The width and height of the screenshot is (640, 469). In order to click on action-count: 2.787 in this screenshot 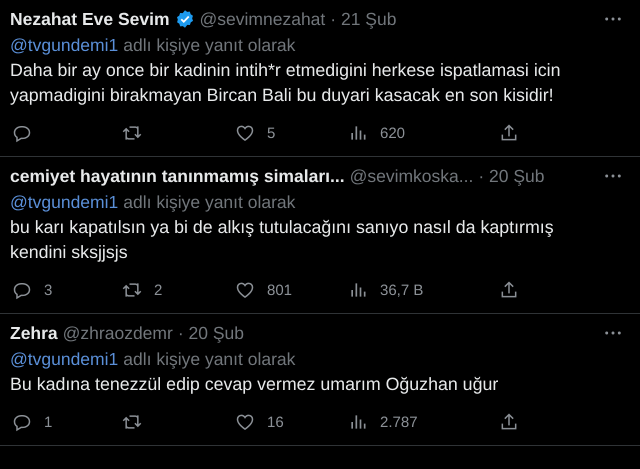, I will do `click(399, 422)`.